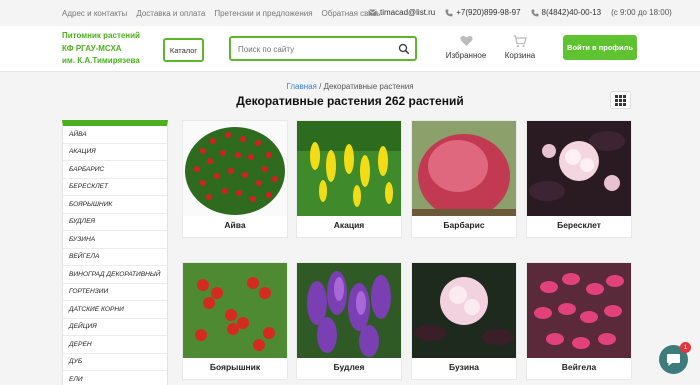 The image size is (700, 385). Describe the element at coordinates (115, 222) in the screenshot. I see `sidebar-item: БУДЛЕЯ` at that location.